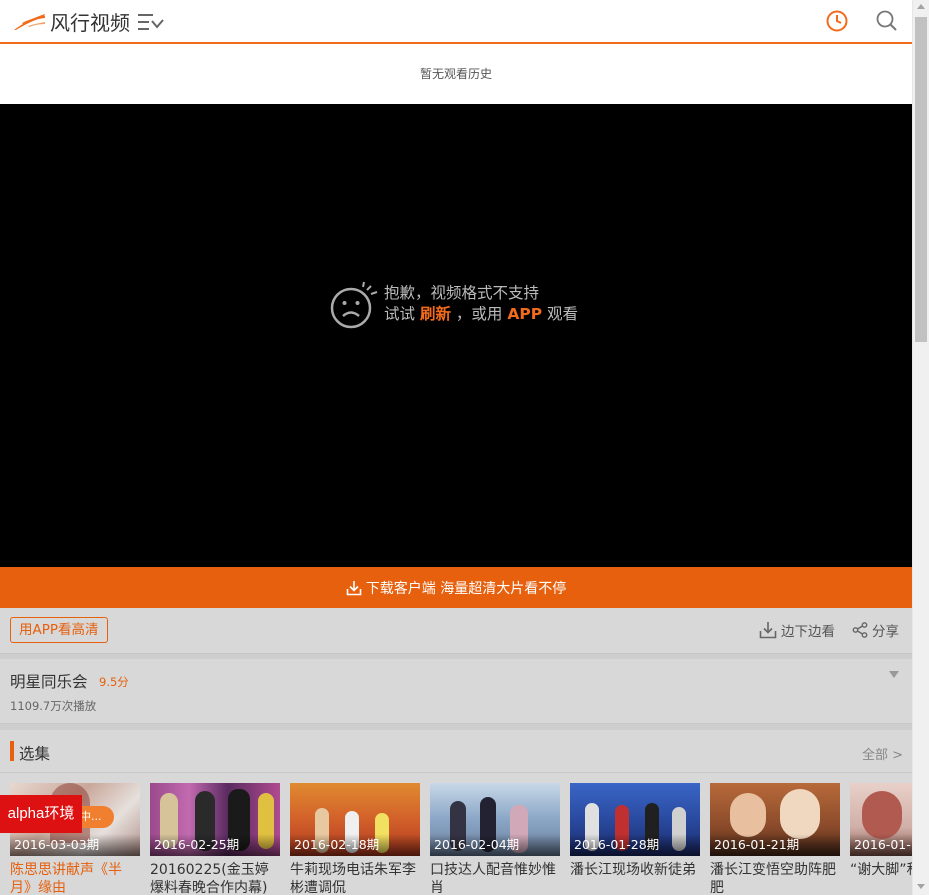 The height and width of the screenshot is (895, 929). Describe the element at coordinates (882, 753) in the screenshot. I see `episodes-all-link: 全部 >` at that location.